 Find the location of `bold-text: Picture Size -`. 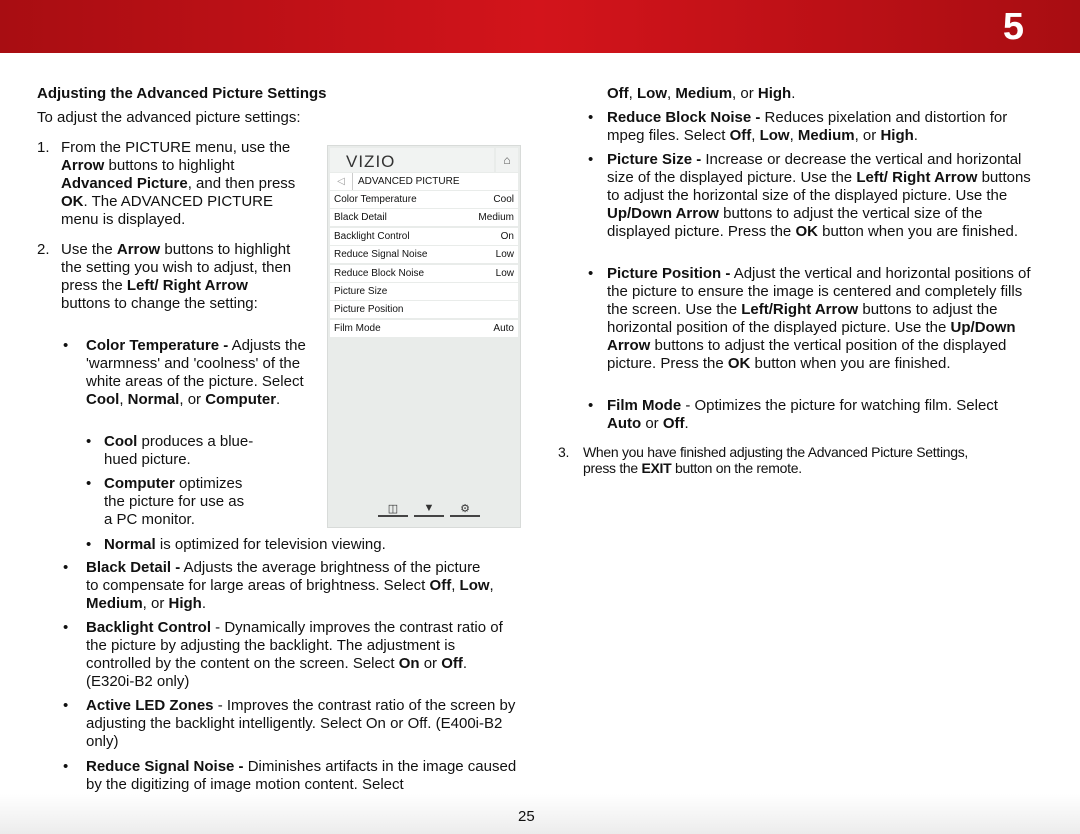

bold-text: Picture Size - is located at coordinates (654, 159).